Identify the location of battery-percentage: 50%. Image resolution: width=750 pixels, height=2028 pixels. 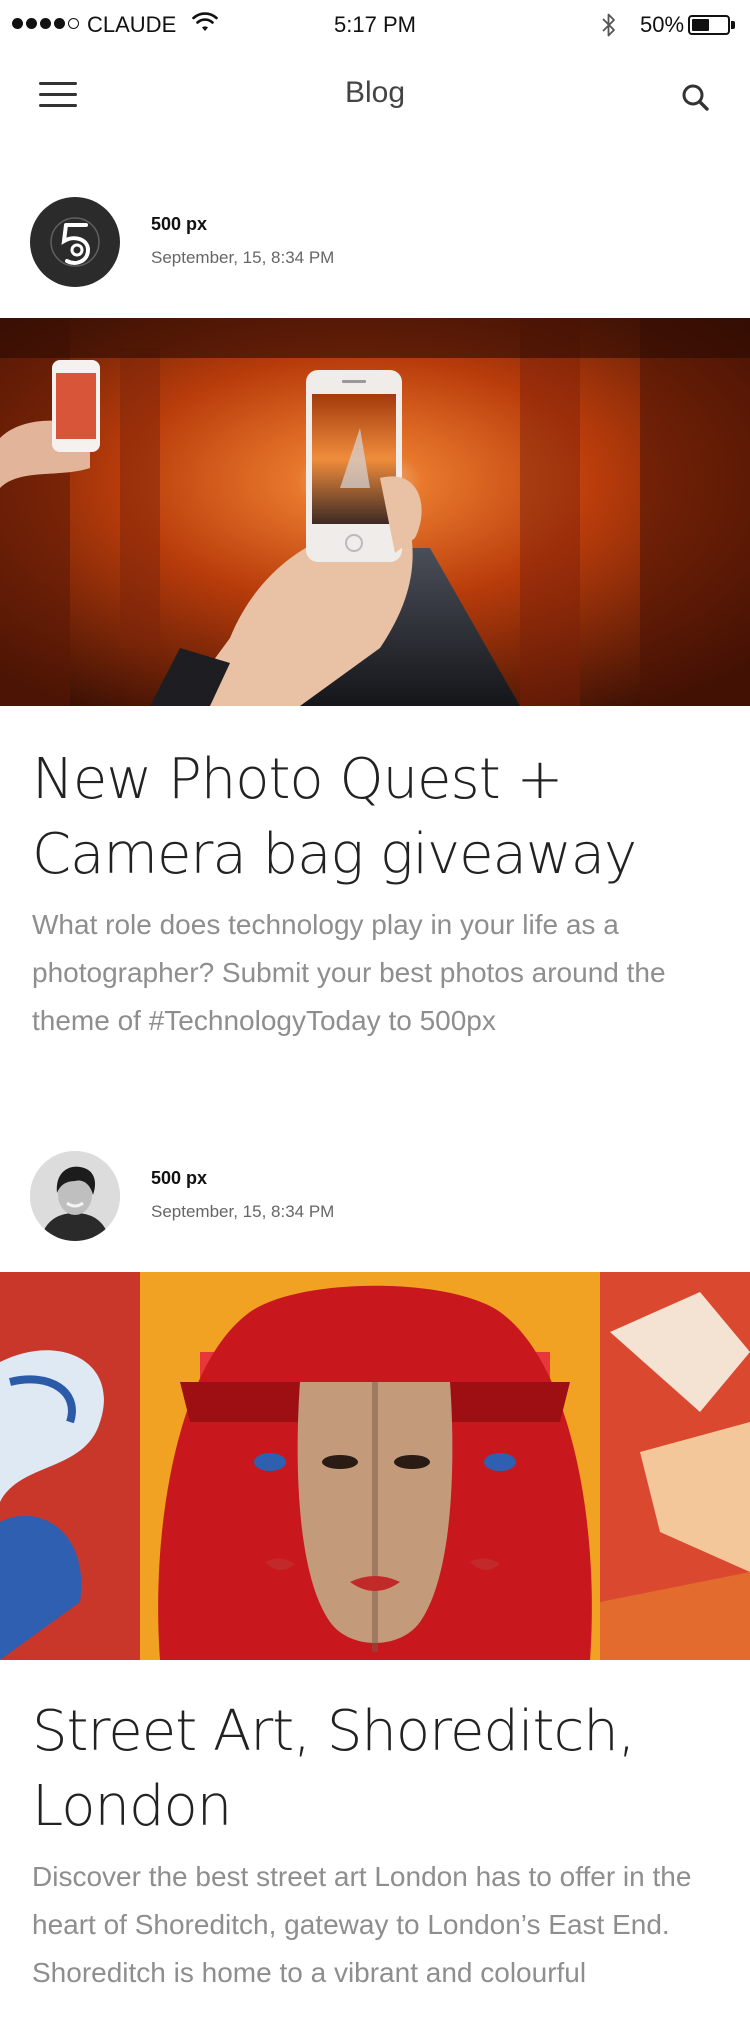
(662, 24).